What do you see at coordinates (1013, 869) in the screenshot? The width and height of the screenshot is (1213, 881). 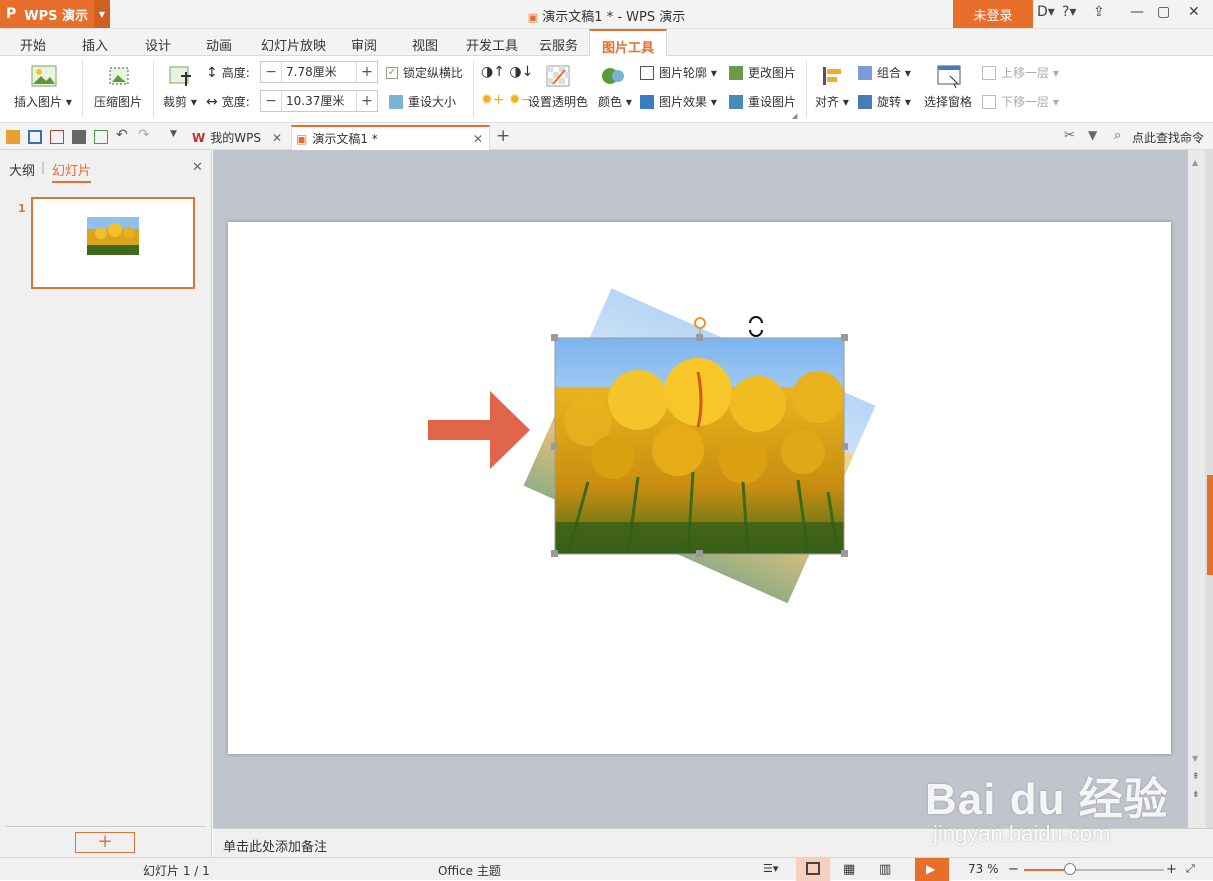 I see `zoom-out-icon: −` at bounding box center [1013, 869].